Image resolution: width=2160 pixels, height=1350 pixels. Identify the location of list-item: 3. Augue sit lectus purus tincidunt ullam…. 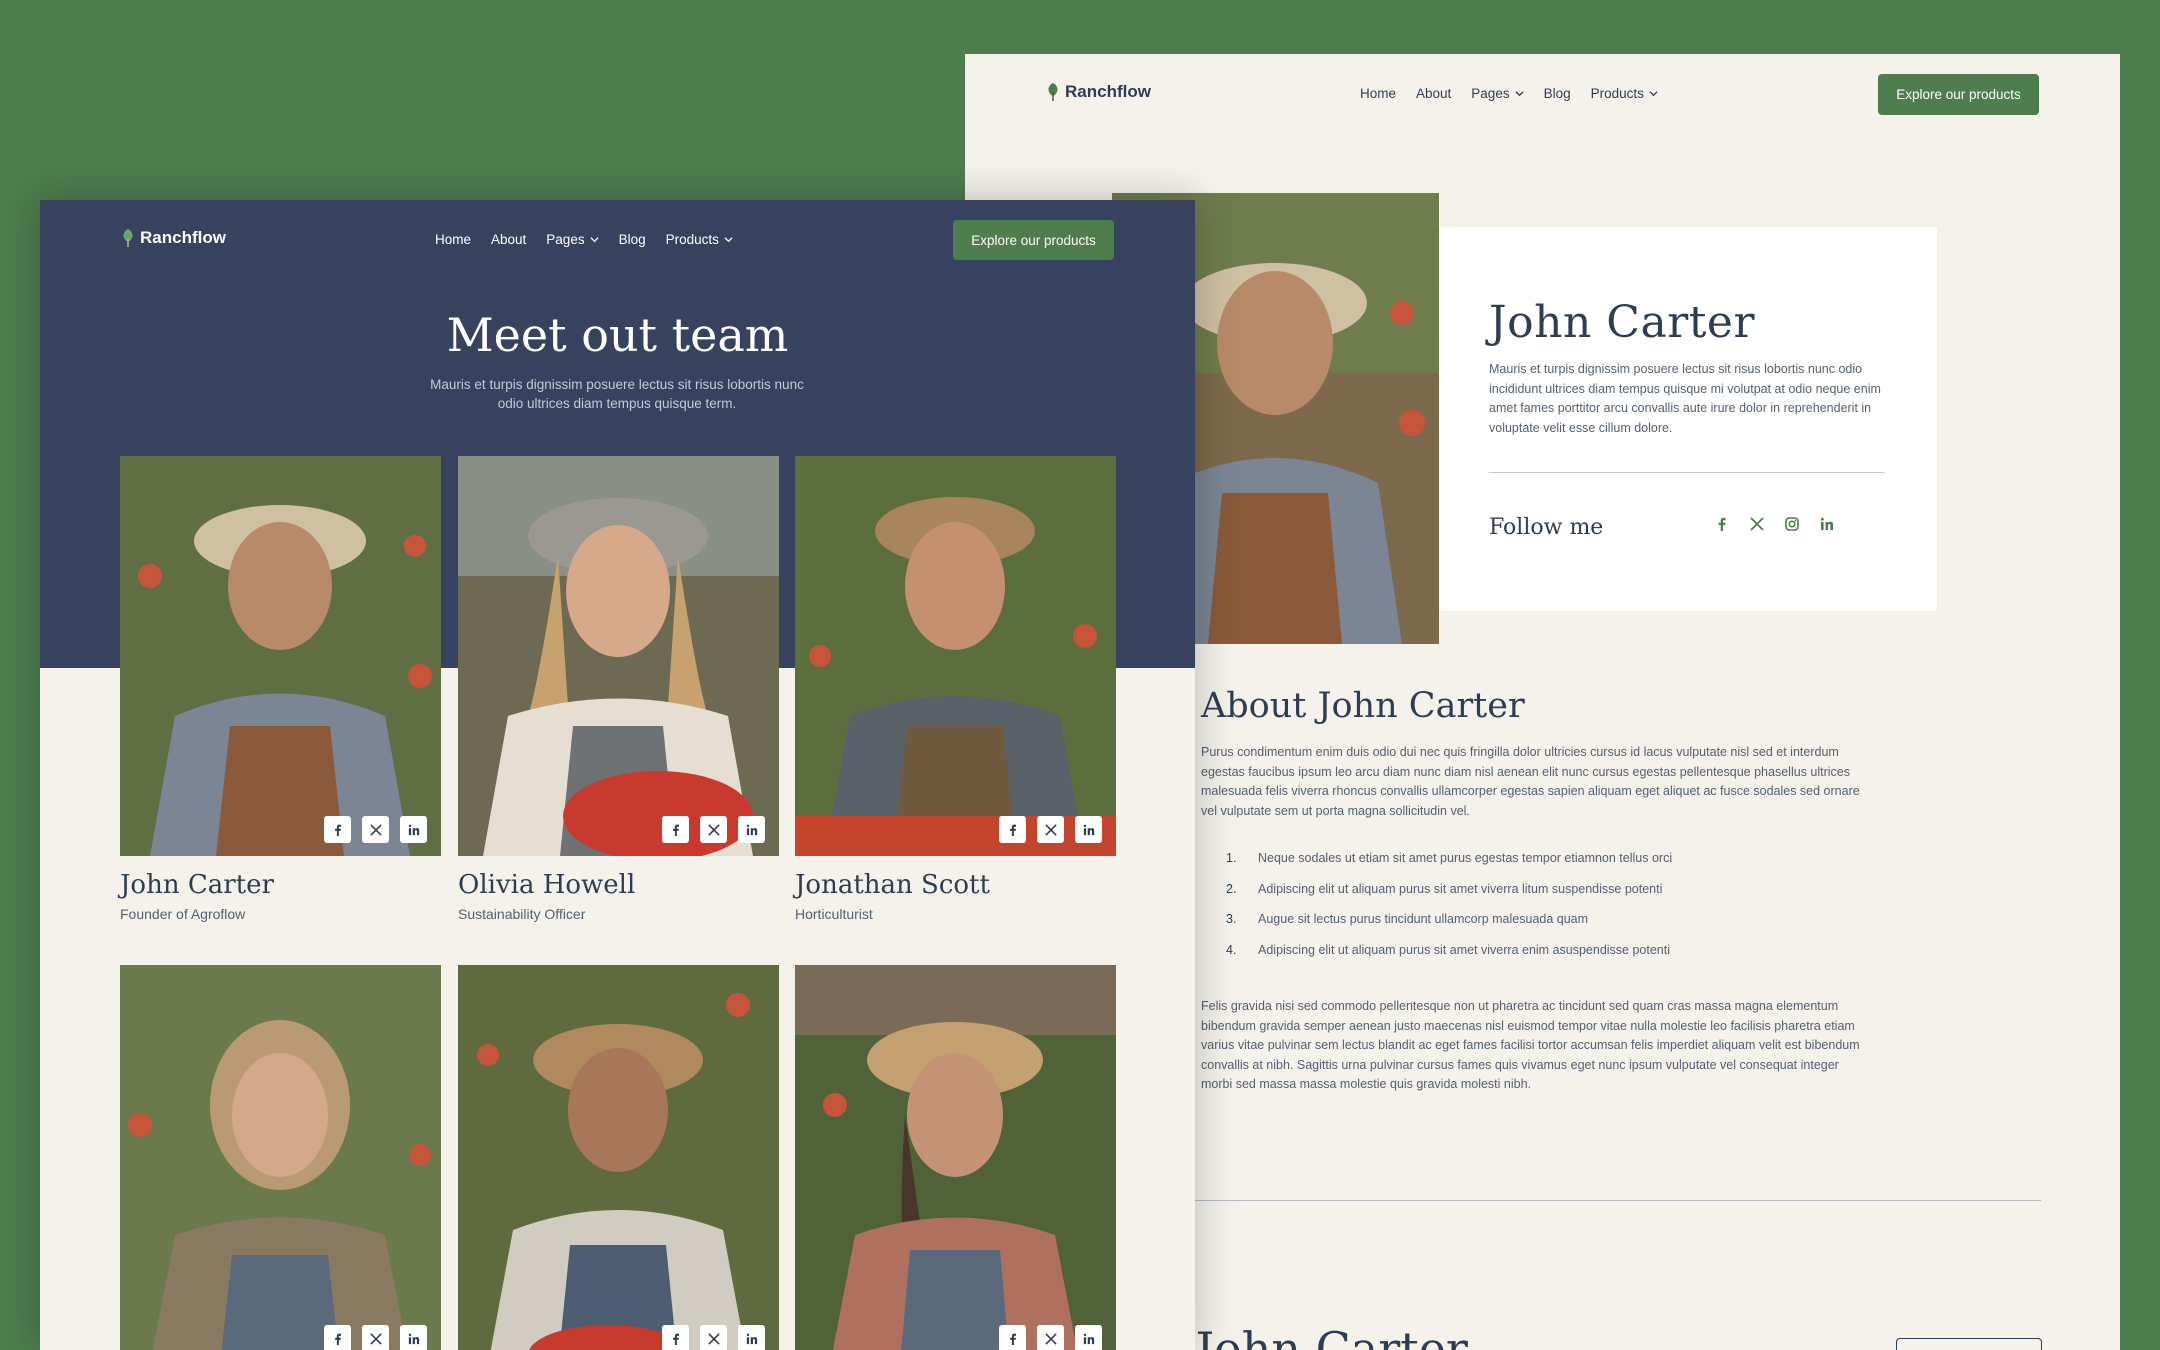
(1436, 927).